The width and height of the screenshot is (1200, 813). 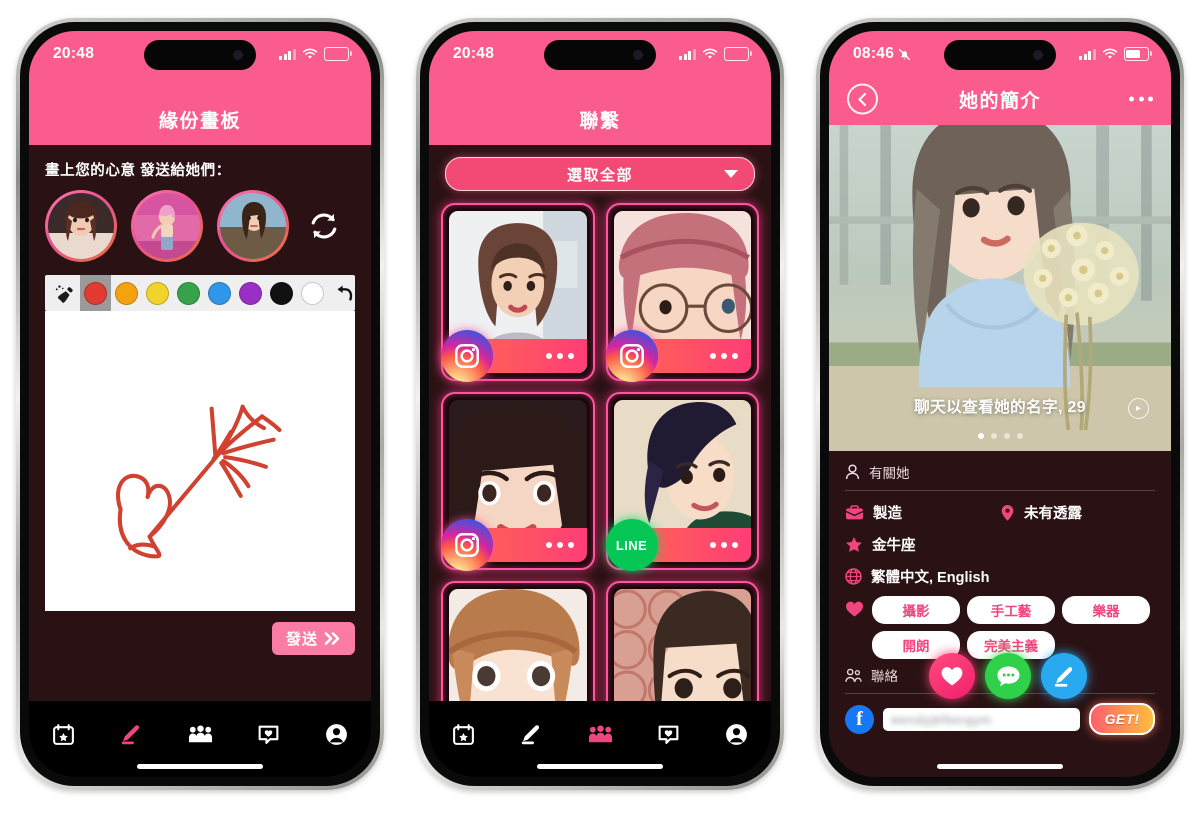 What do you see at coordinates (1007, 512) in the screenshot?
I see `location-pin-icon` at bounding box center [1007, 512].